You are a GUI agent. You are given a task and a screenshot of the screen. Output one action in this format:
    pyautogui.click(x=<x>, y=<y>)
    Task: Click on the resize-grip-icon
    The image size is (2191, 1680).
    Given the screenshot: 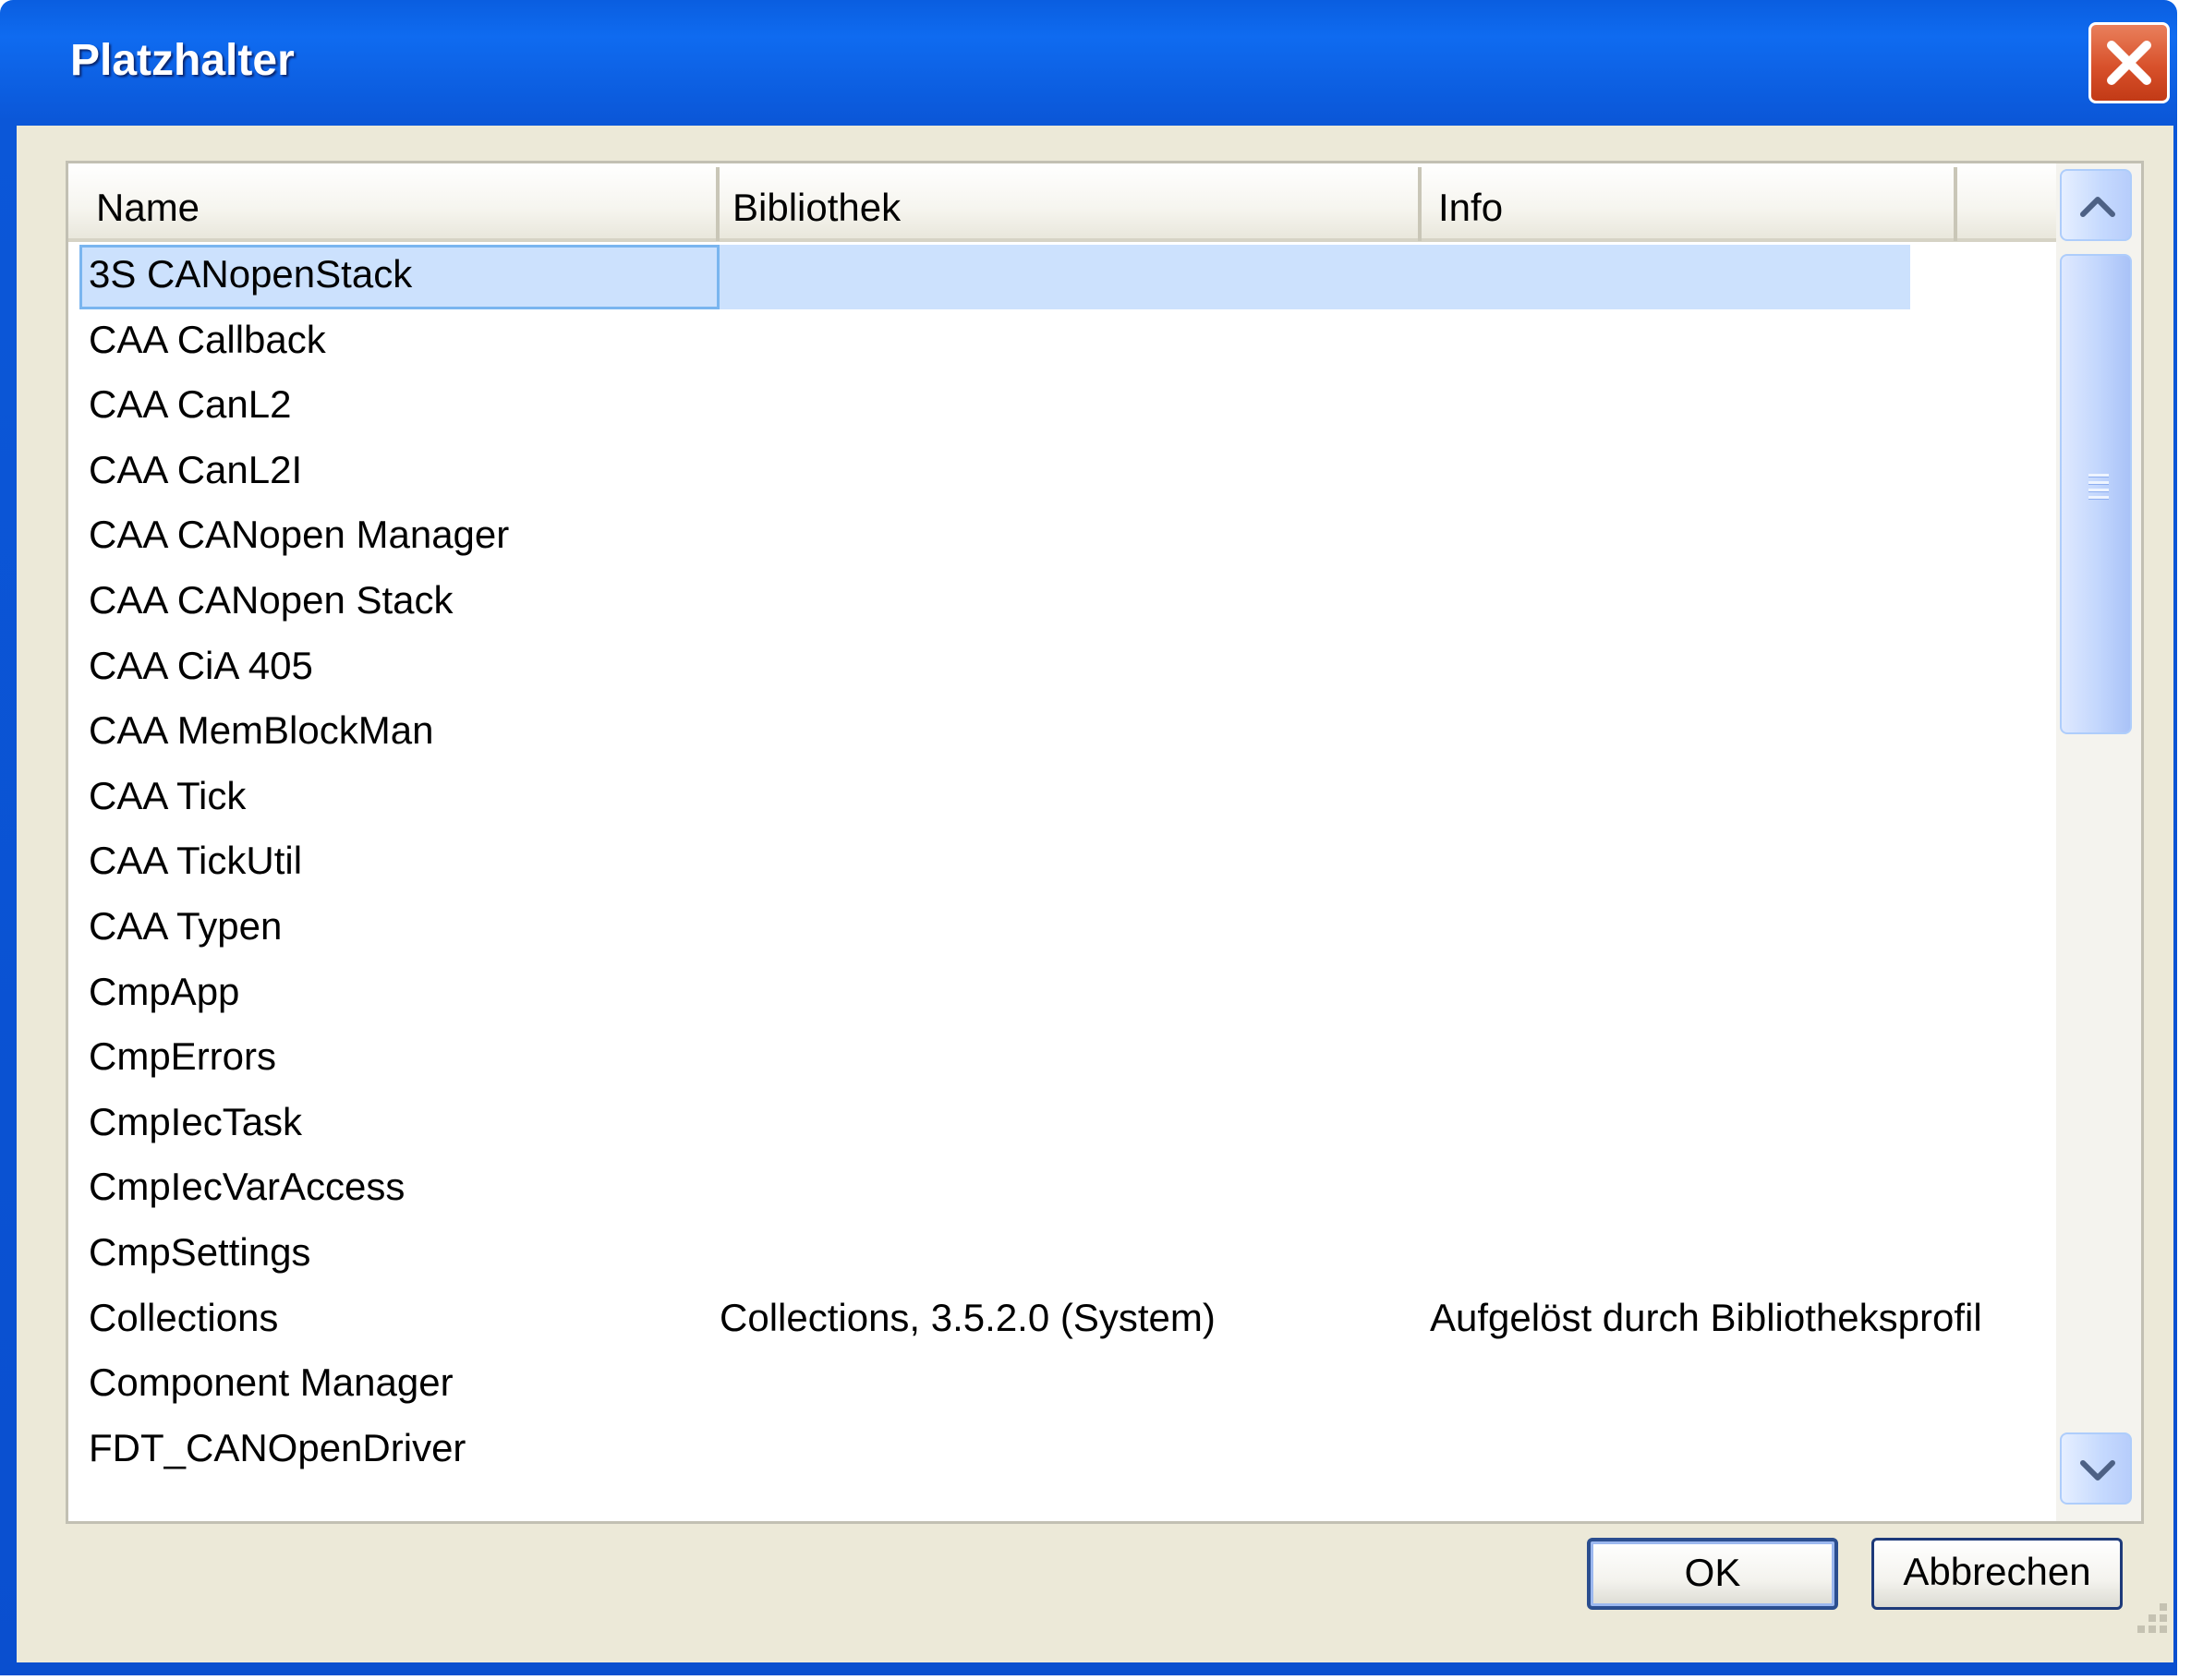 What is the action you would take?
    pyautogui.click(x=2150, y=1623)
    